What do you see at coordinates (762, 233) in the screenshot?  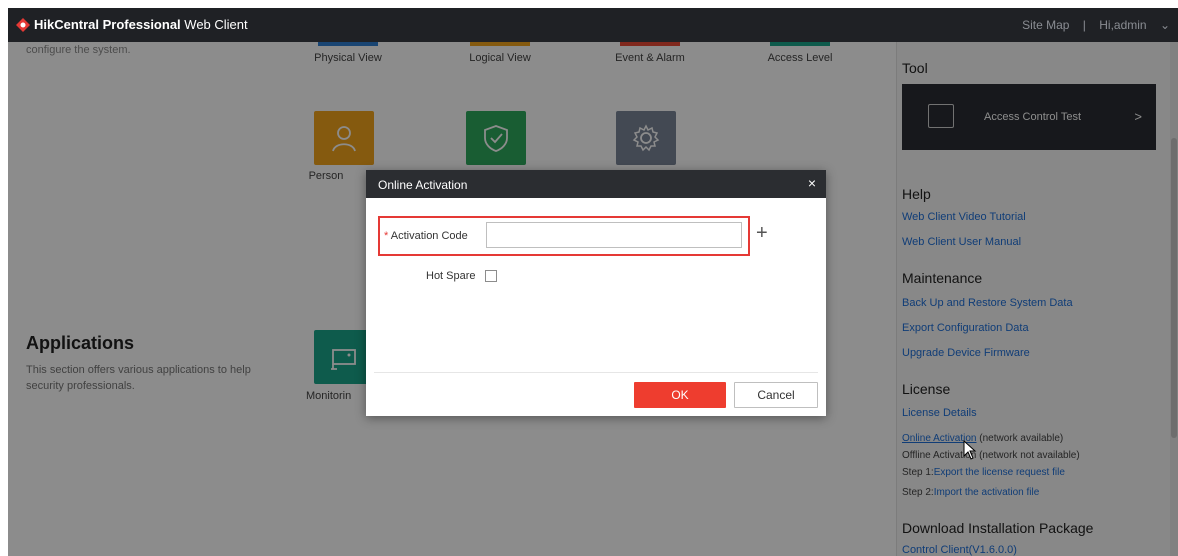 I see `add-icon: +` at bounding box center [762, 233].